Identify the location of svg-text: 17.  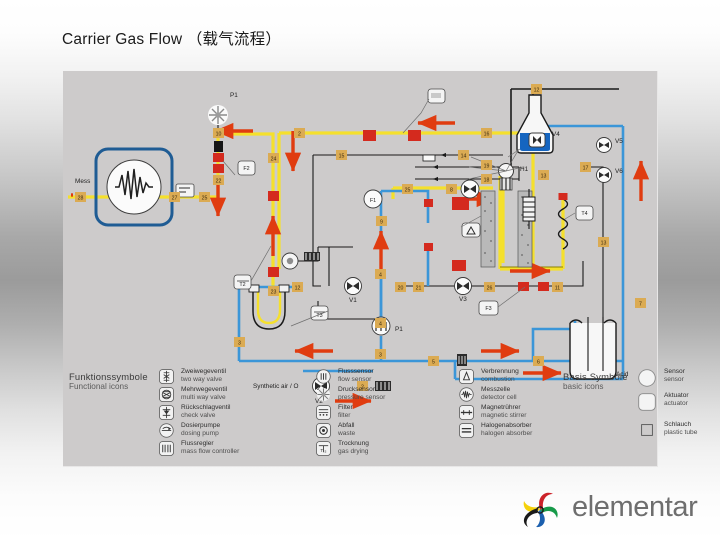
(586, 168).